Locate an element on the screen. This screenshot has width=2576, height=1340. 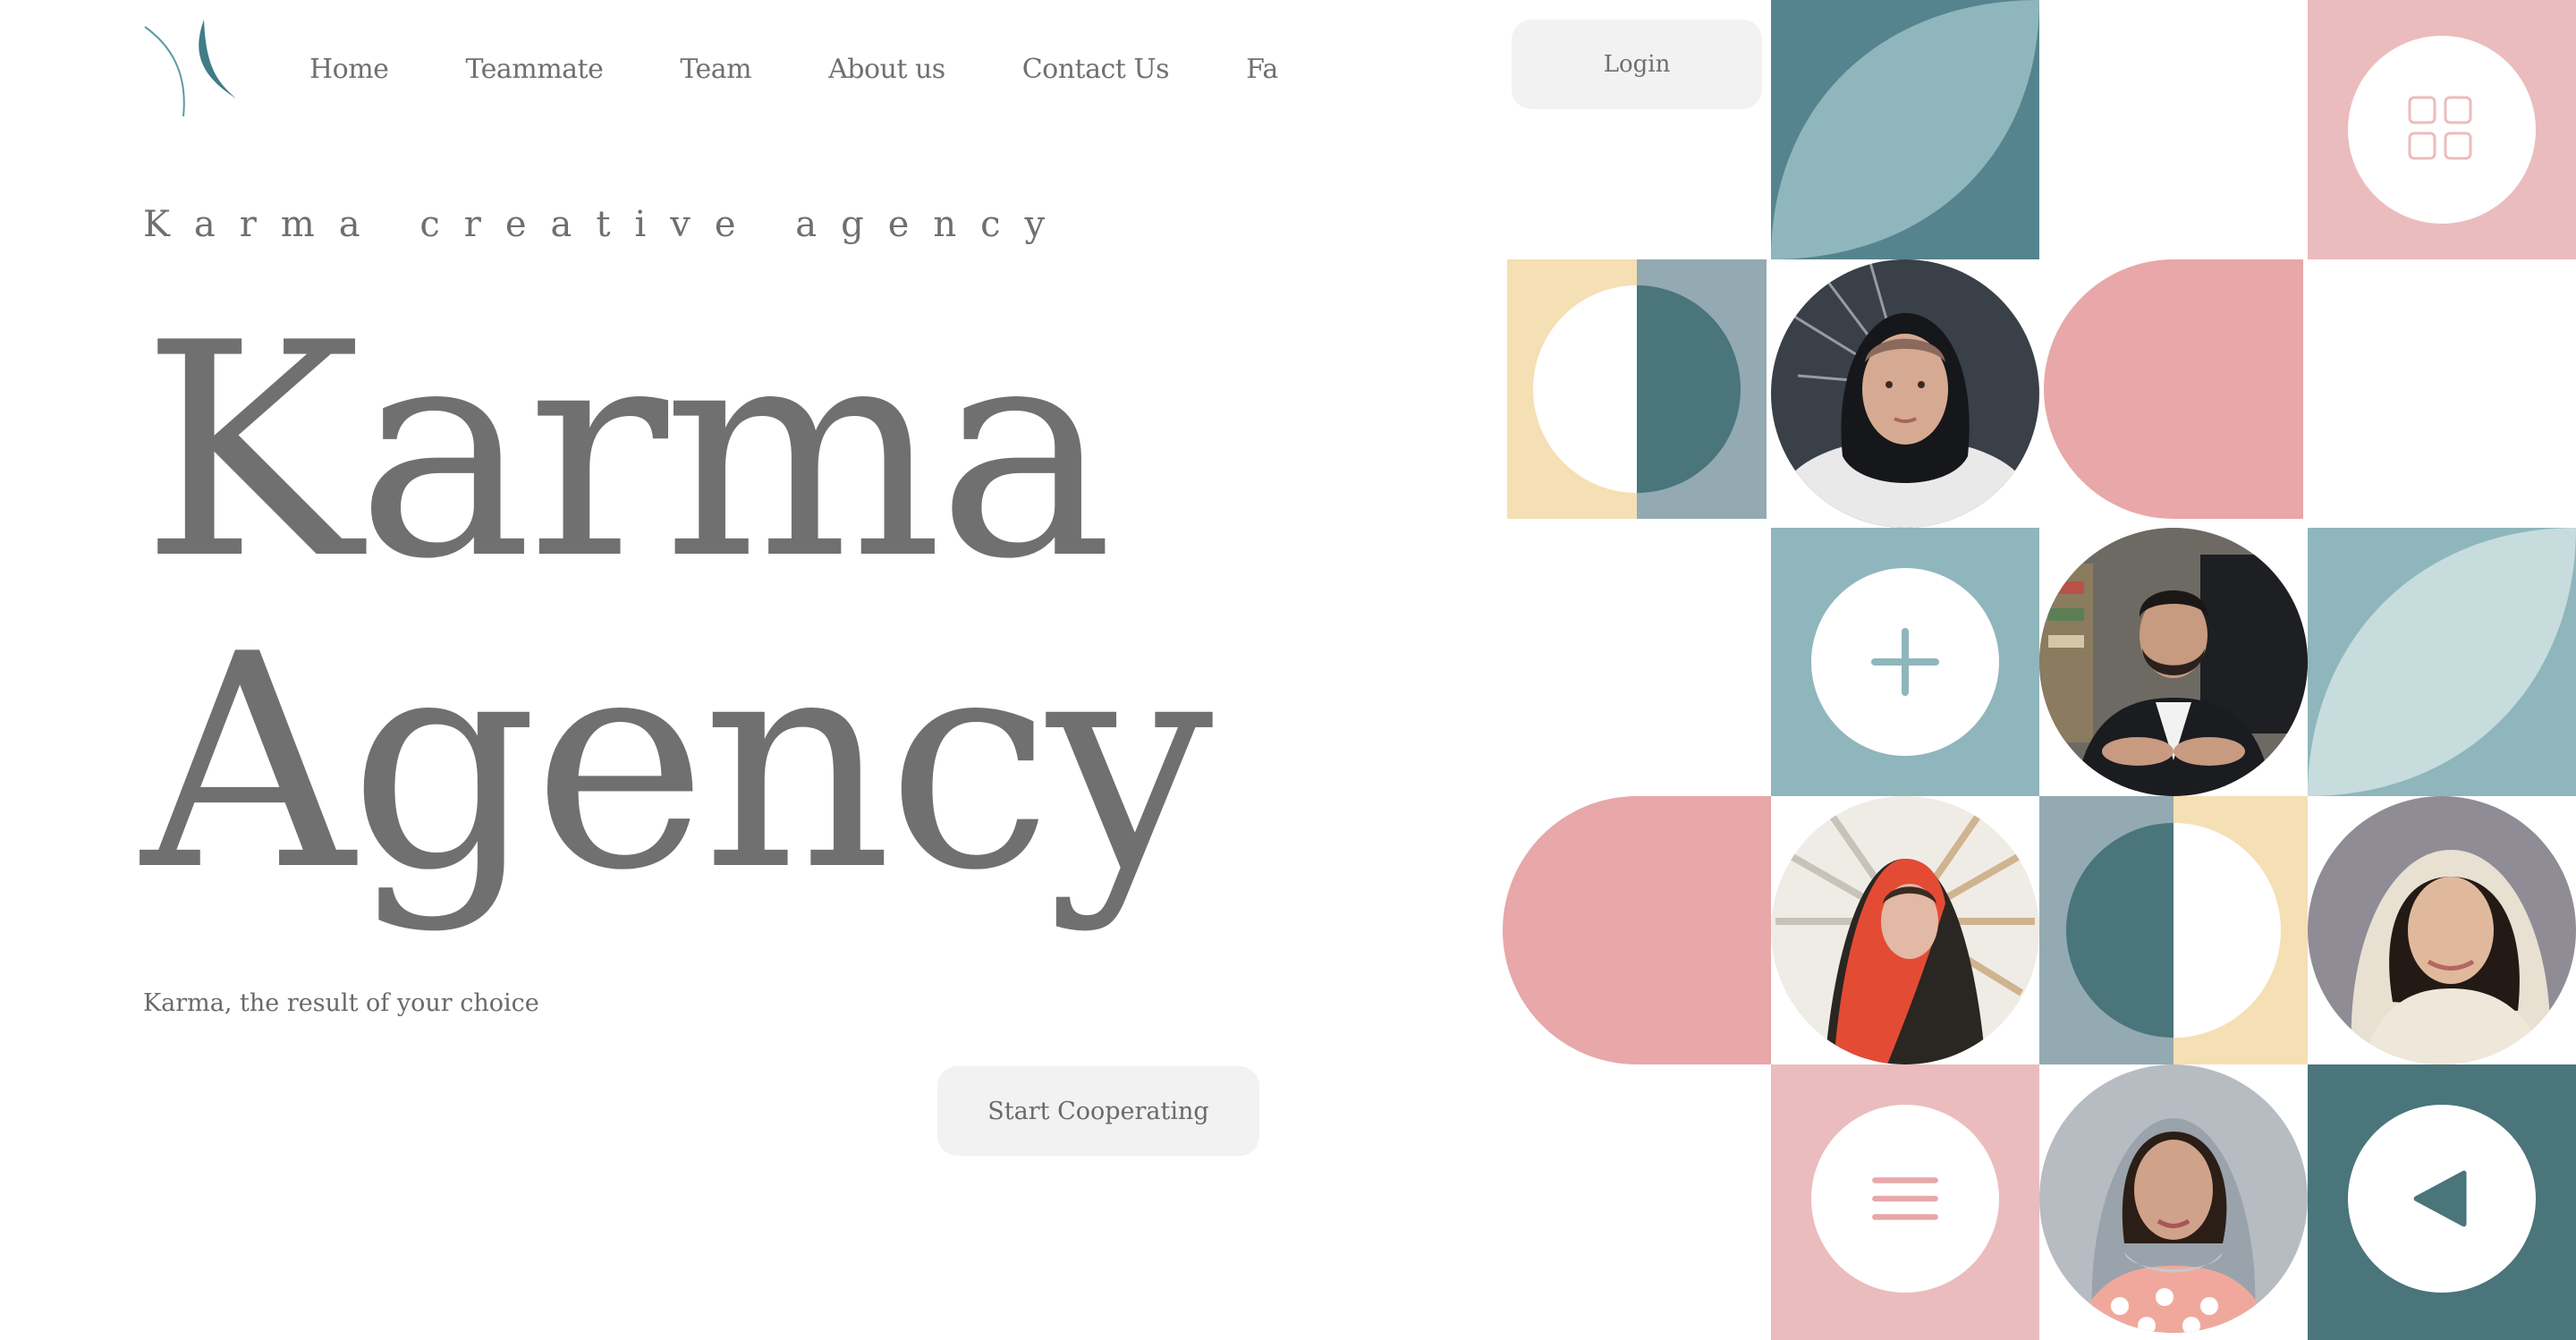
start-cooperating-button: Start Cooperating is located at coordinates (1098, 1111).